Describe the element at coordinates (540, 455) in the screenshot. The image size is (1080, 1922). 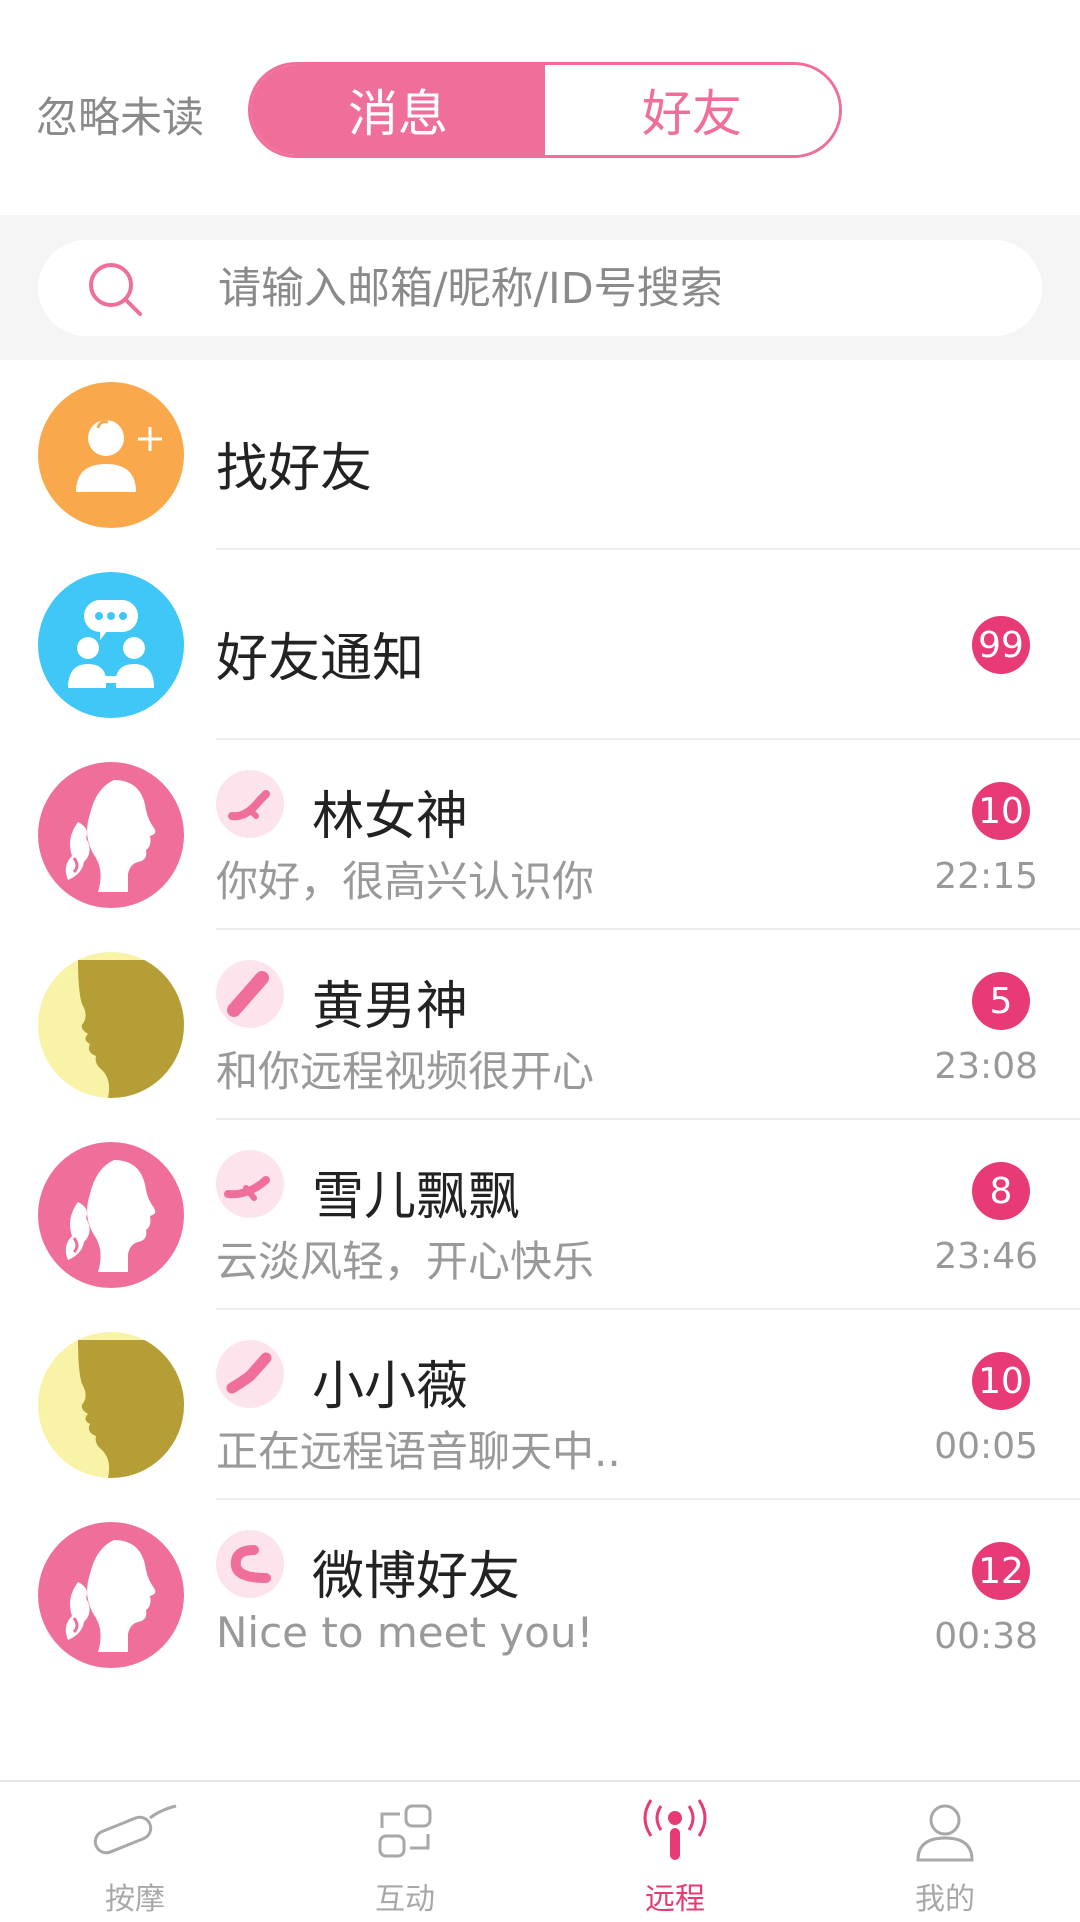
I see `find-friends-row: 找好友` at that location.